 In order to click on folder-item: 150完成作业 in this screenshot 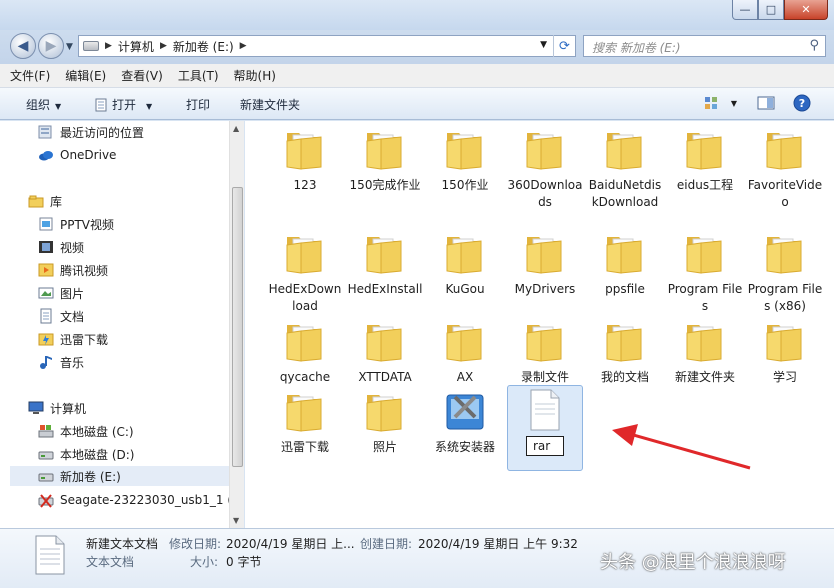, I will do `click(385, 159)`.